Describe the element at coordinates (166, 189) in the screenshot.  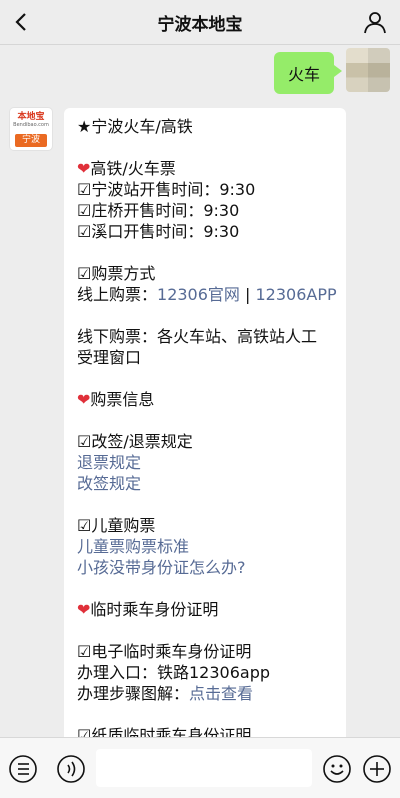
I see `message-text-line: ☑宁波站开售时间：9:30` at that location.